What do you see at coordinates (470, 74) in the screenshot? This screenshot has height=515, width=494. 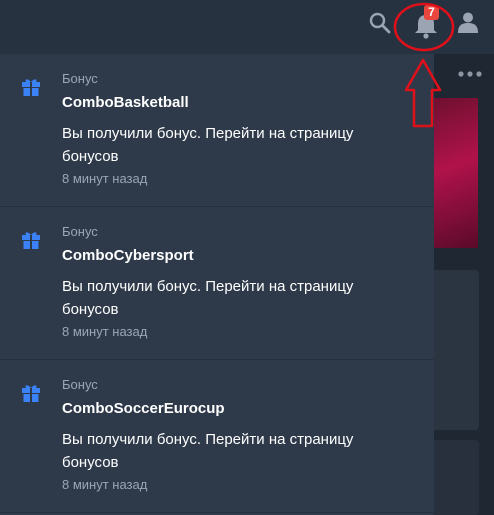 I see `more-horizontal-icon` at bounding box center [470, 74].